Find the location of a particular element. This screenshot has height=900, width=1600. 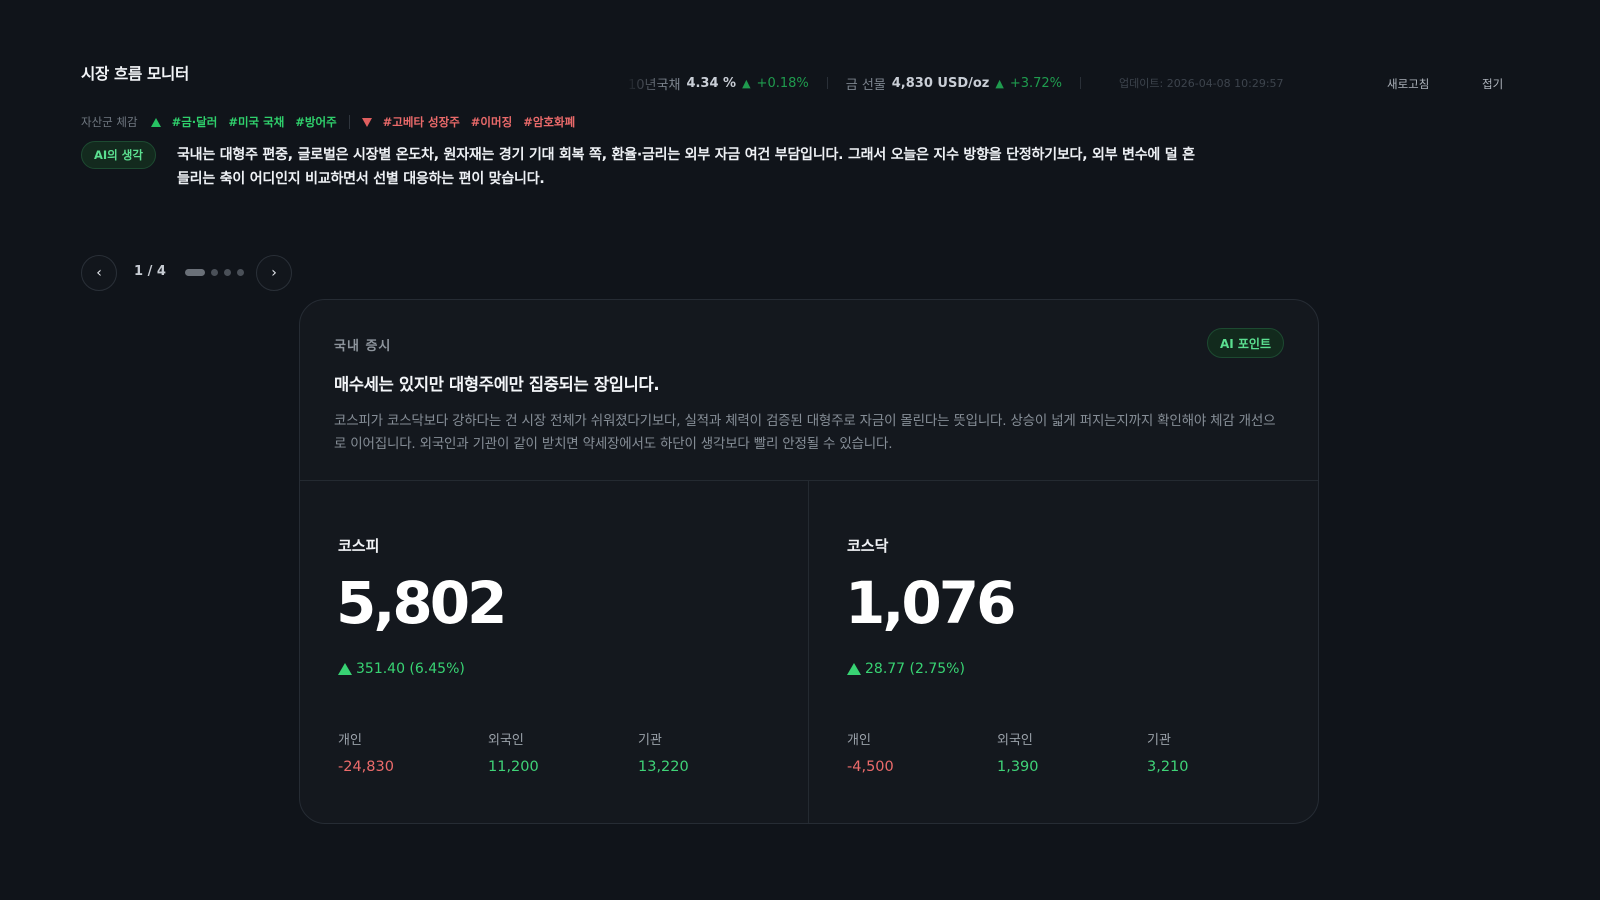

asset-sentiment-label: 자산군 체감 is located at coordinates (109, 122).